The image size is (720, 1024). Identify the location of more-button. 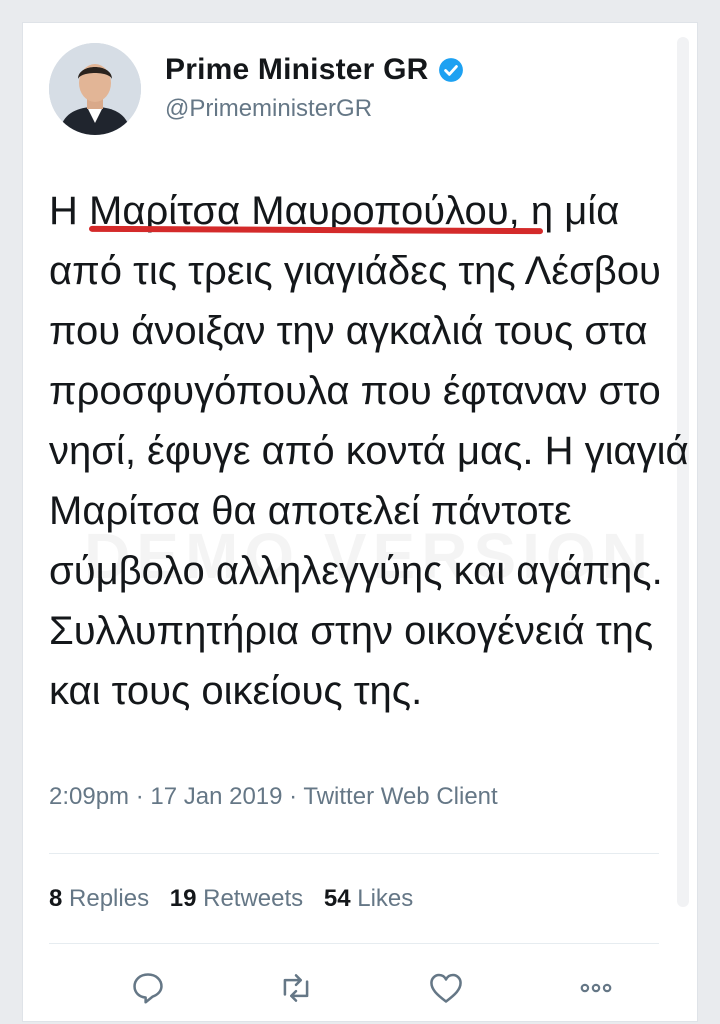
(596, 988).